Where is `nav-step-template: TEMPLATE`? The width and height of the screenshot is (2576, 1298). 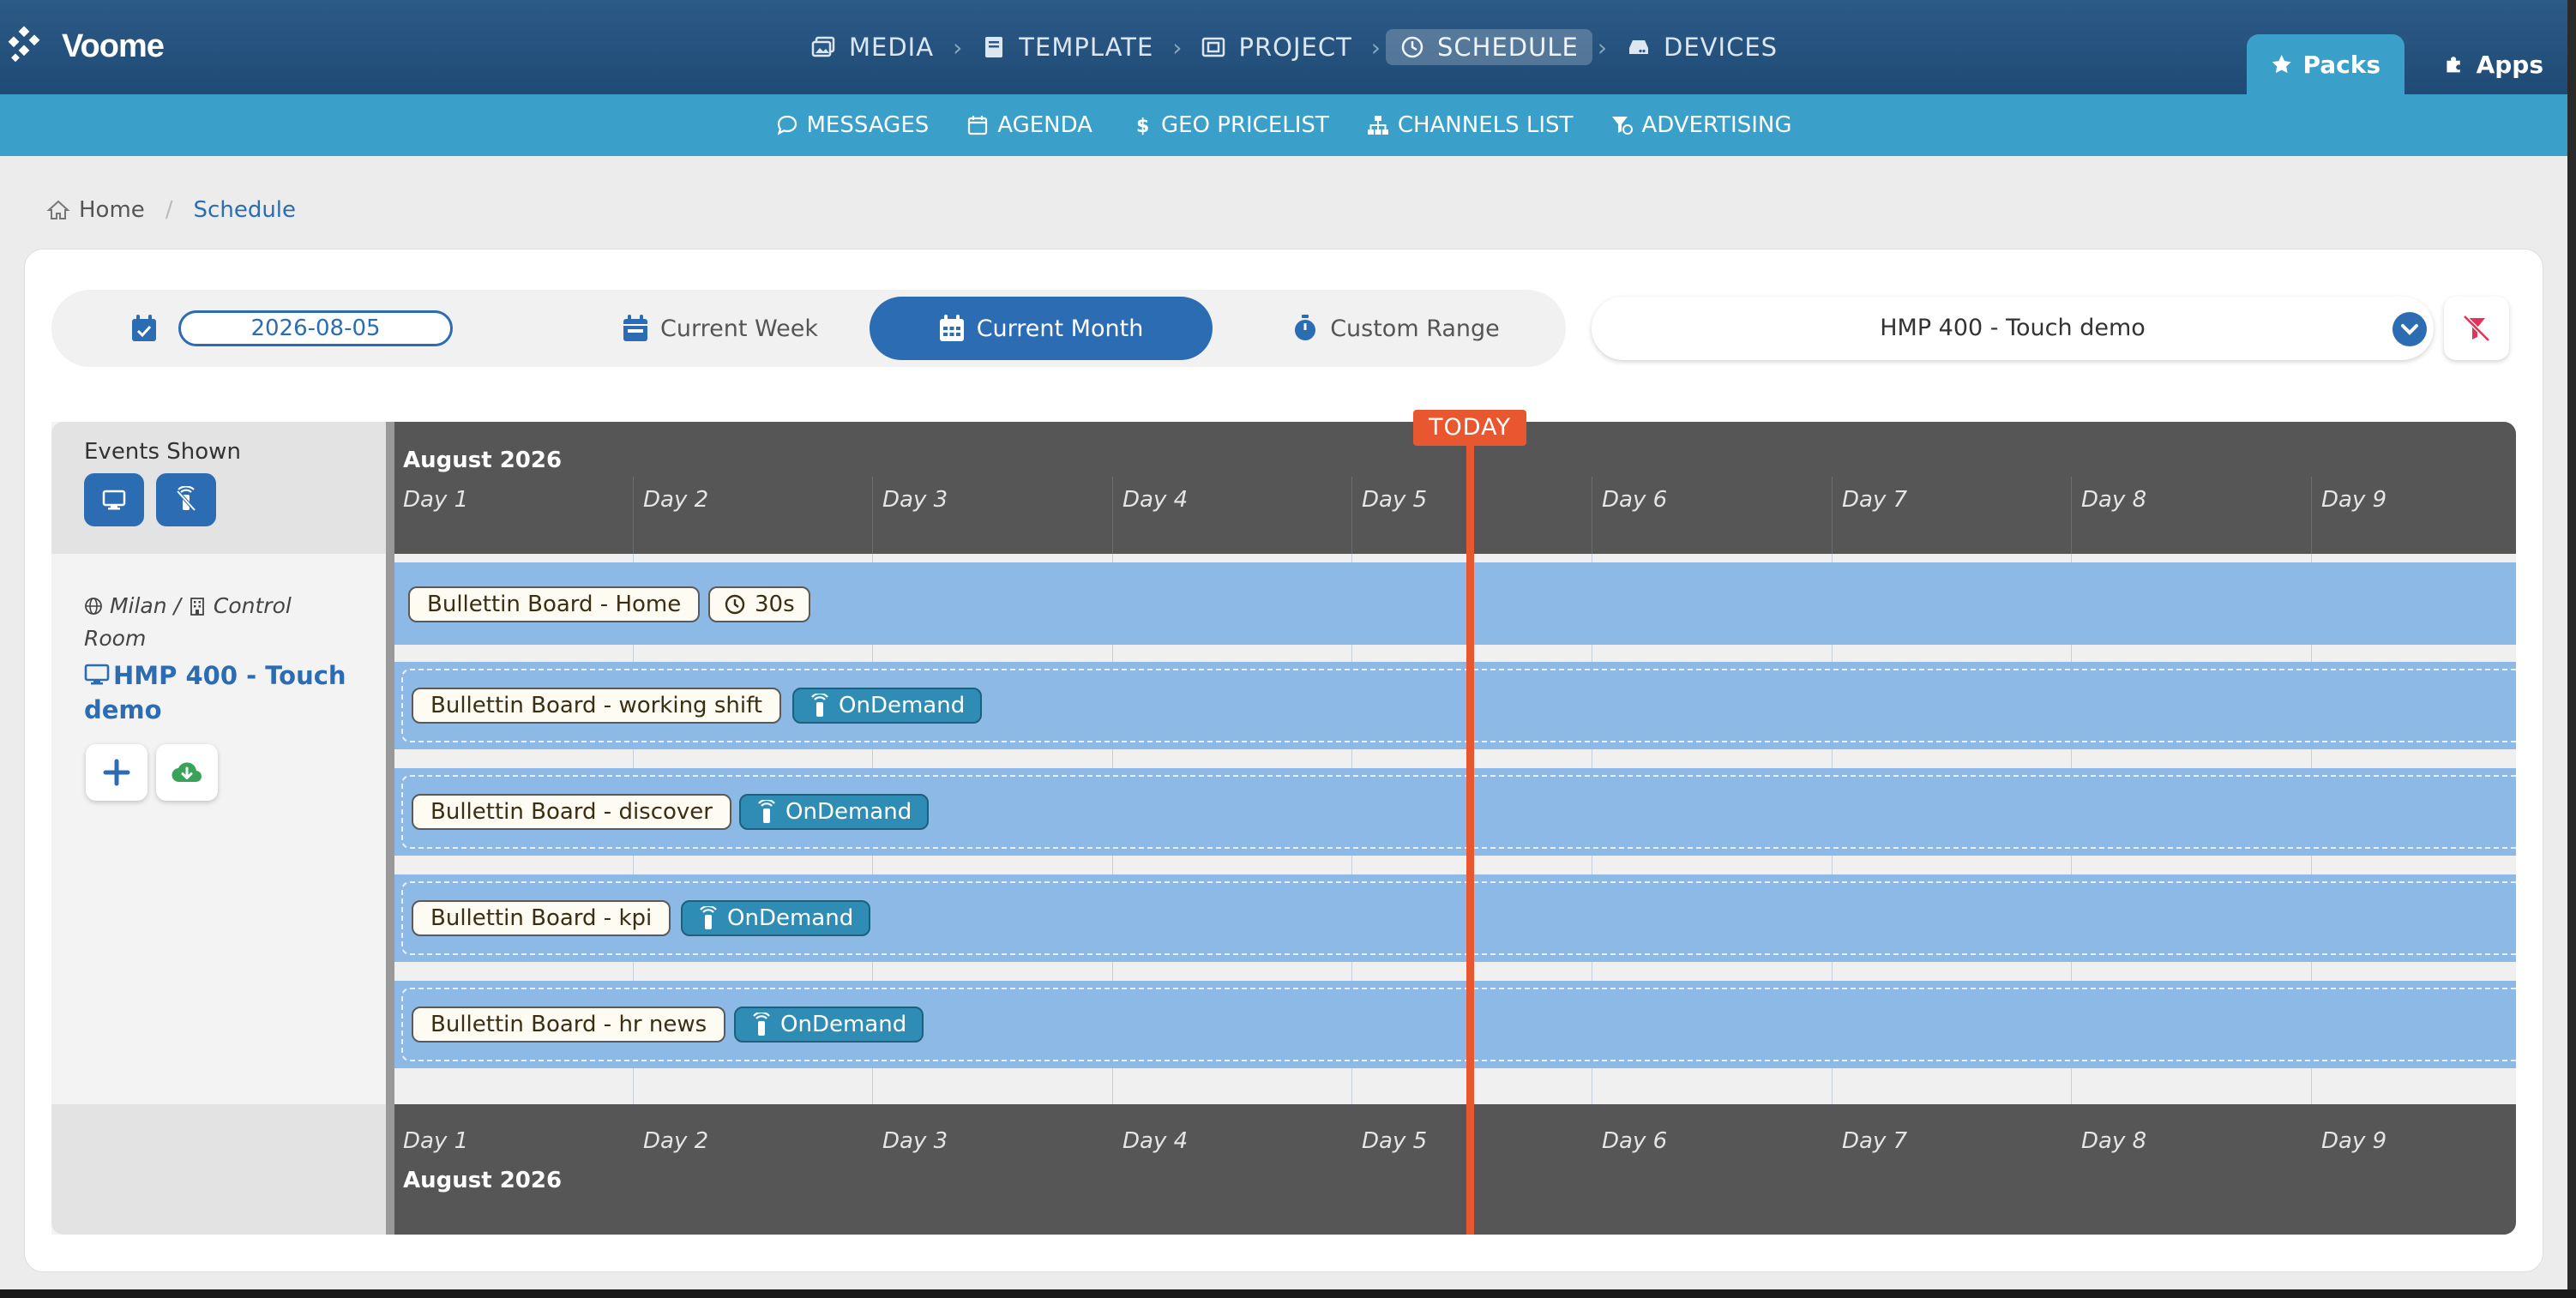
nav-step-template: TEMPLATE is located at coordinates (1067, 47).